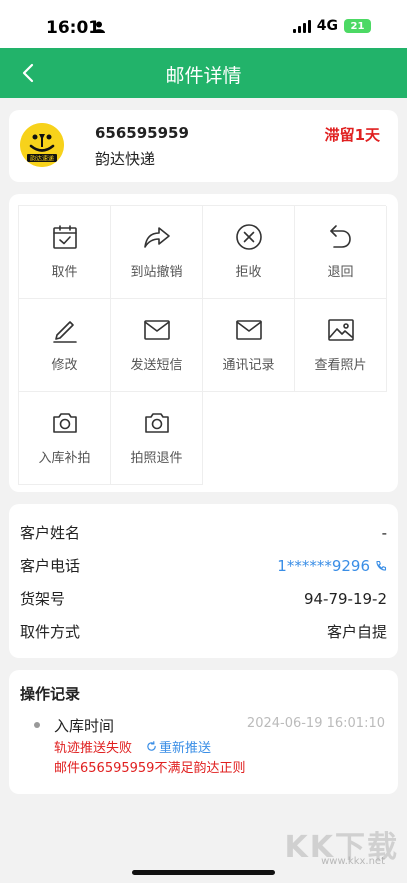 The image size is (407, 883). Describe the element at coordinates (142, 133) in the screenshot. I see `tracking-number: 656595959` at that location.